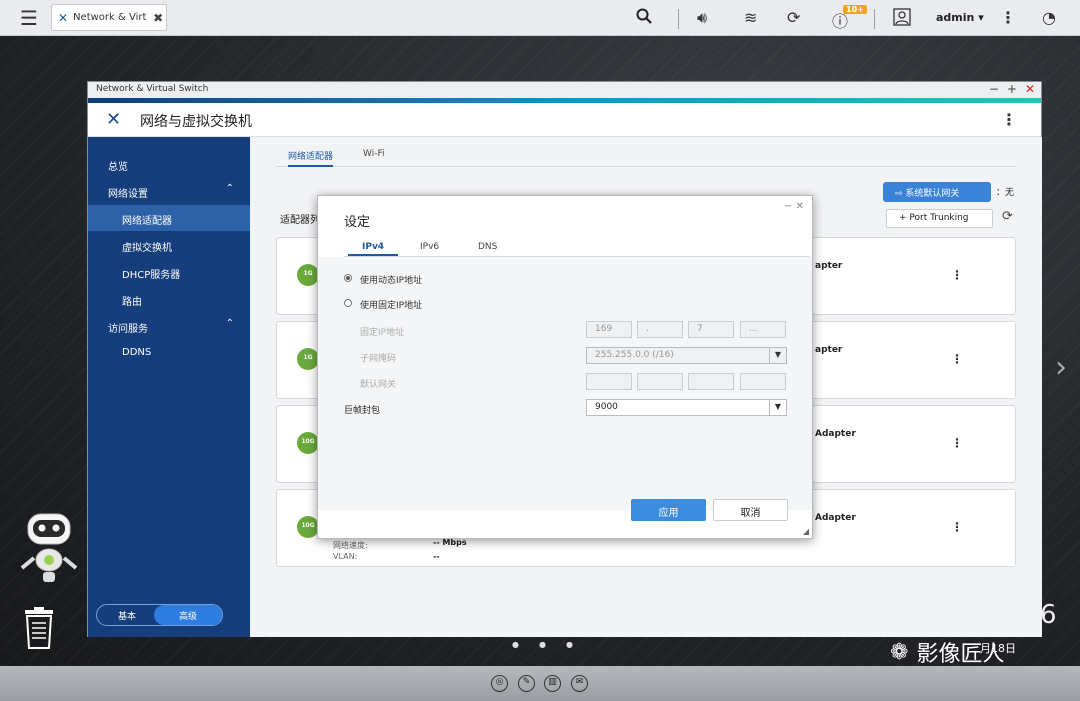 This screenshot has width=1080, height=701. What do you see at coordinates (577, 248) in the screenshot?
I see `dialog-tabs: IPv4 IPv6 DNS` at bounding box center [577, 248].